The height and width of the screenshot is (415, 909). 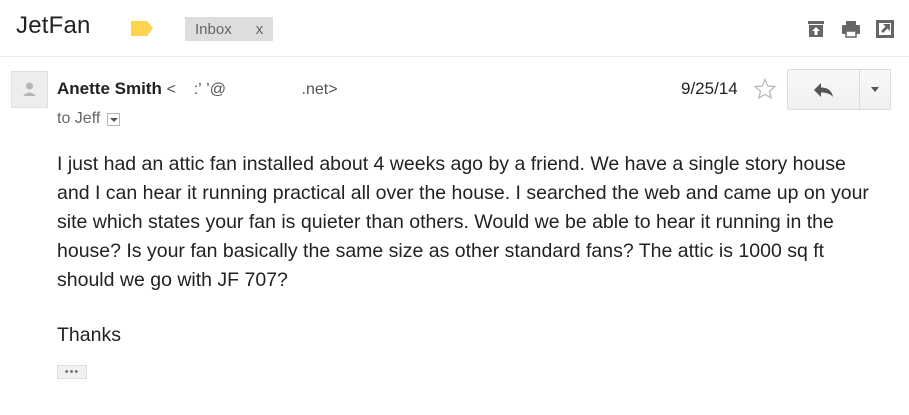 What do you see at coordinates (213, 29) in the screenshot?
I see `label-chip-text: Inbox` at bounding box center [213, 29].